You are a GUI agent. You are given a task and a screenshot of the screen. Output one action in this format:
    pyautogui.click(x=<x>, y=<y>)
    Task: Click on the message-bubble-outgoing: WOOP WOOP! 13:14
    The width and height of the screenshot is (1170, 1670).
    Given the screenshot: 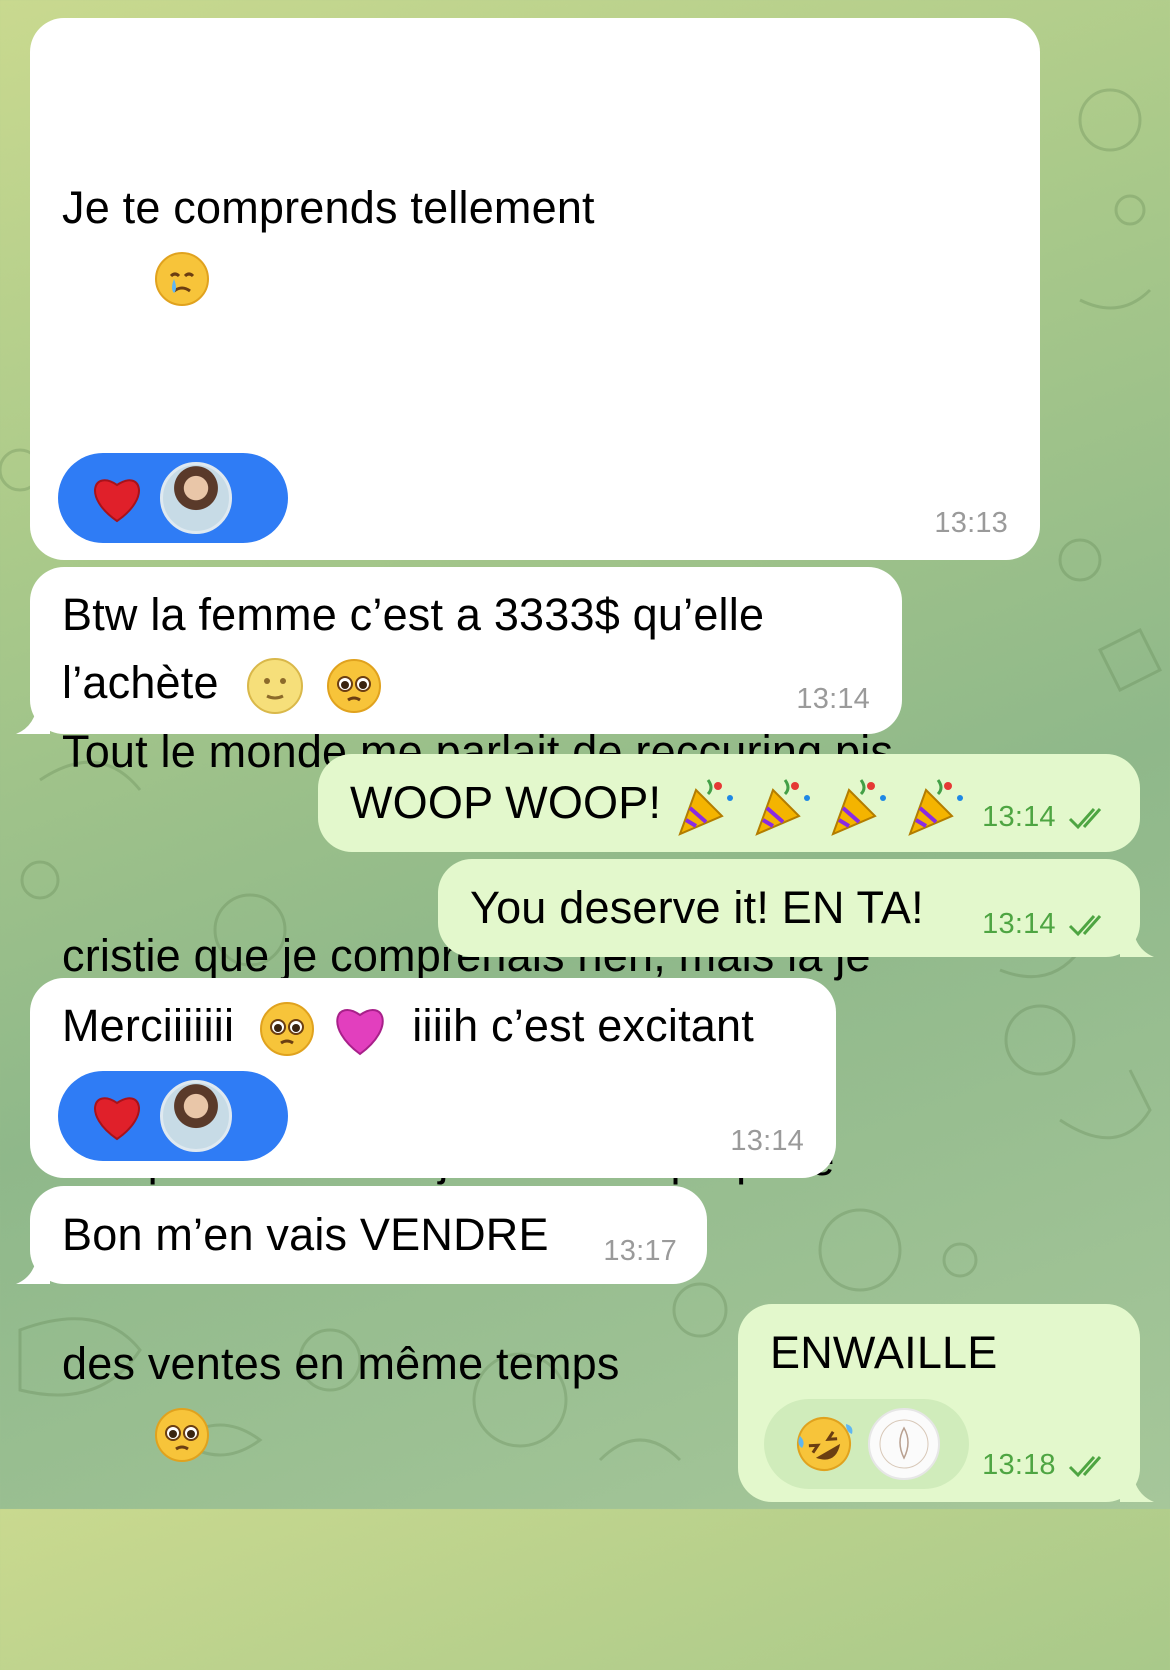 What is the action you would take?
    pyautogui.click(x=729, y=803)
    